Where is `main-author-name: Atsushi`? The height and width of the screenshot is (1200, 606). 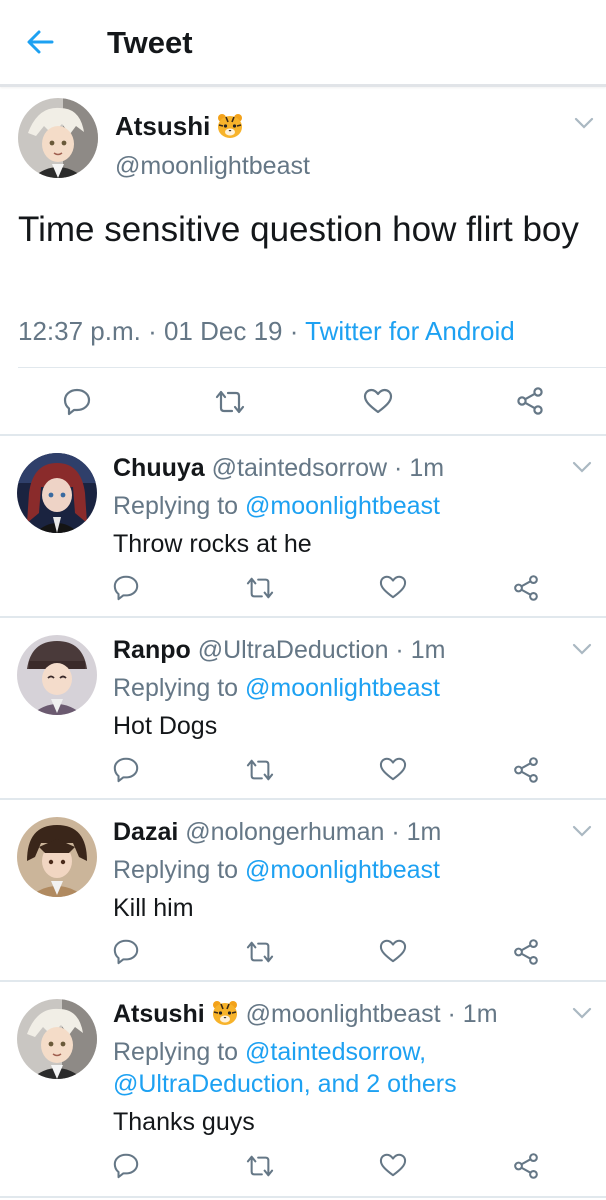
main-author-name: Atsushi is located at coordinates (179, 126).